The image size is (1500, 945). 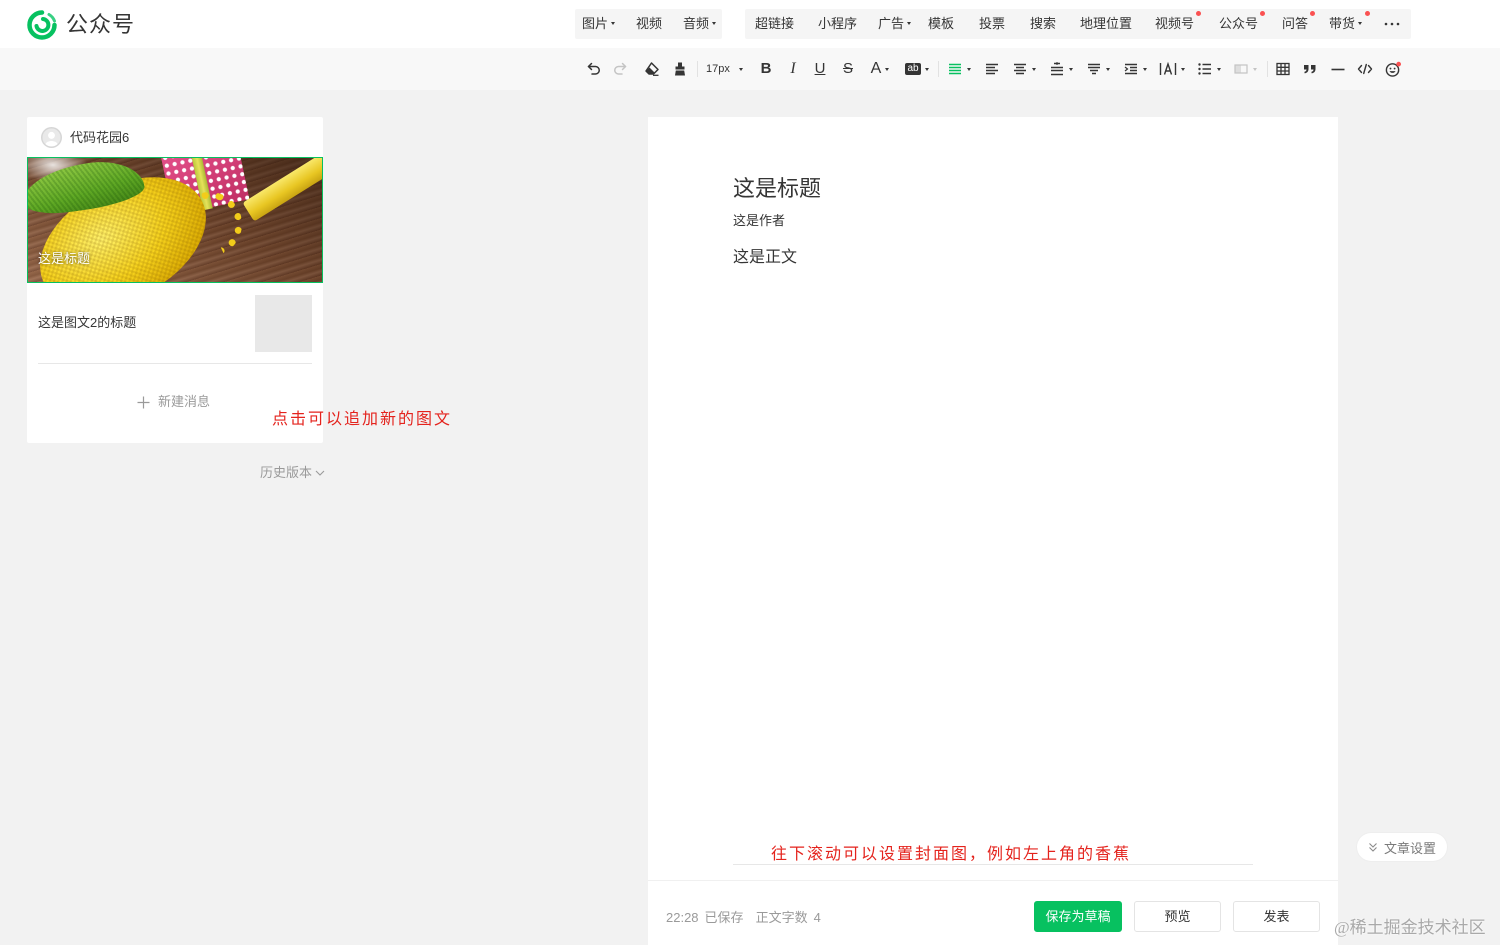 I want to click on editor-footer: 22:28 已保存 正文字数 4 保存为草稿 预览 发表, so click(x=993, y=912).